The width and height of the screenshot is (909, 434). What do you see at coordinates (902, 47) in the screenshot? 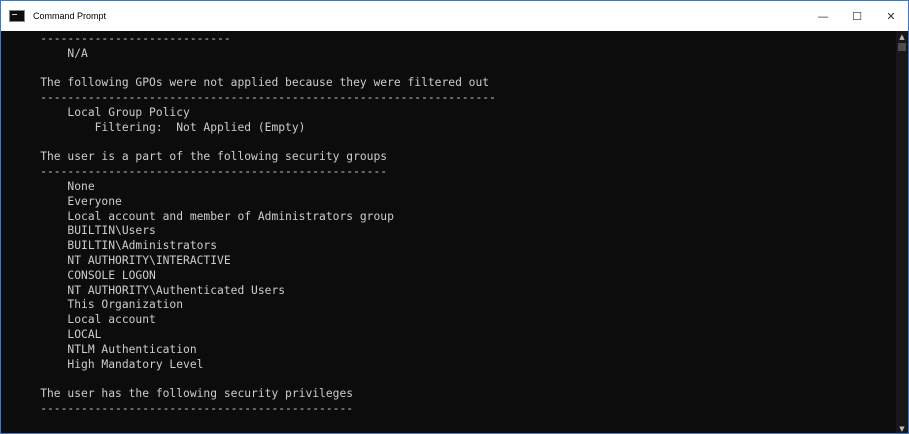
I see `scrollbar-thumb` at bounding box center [902, 47].